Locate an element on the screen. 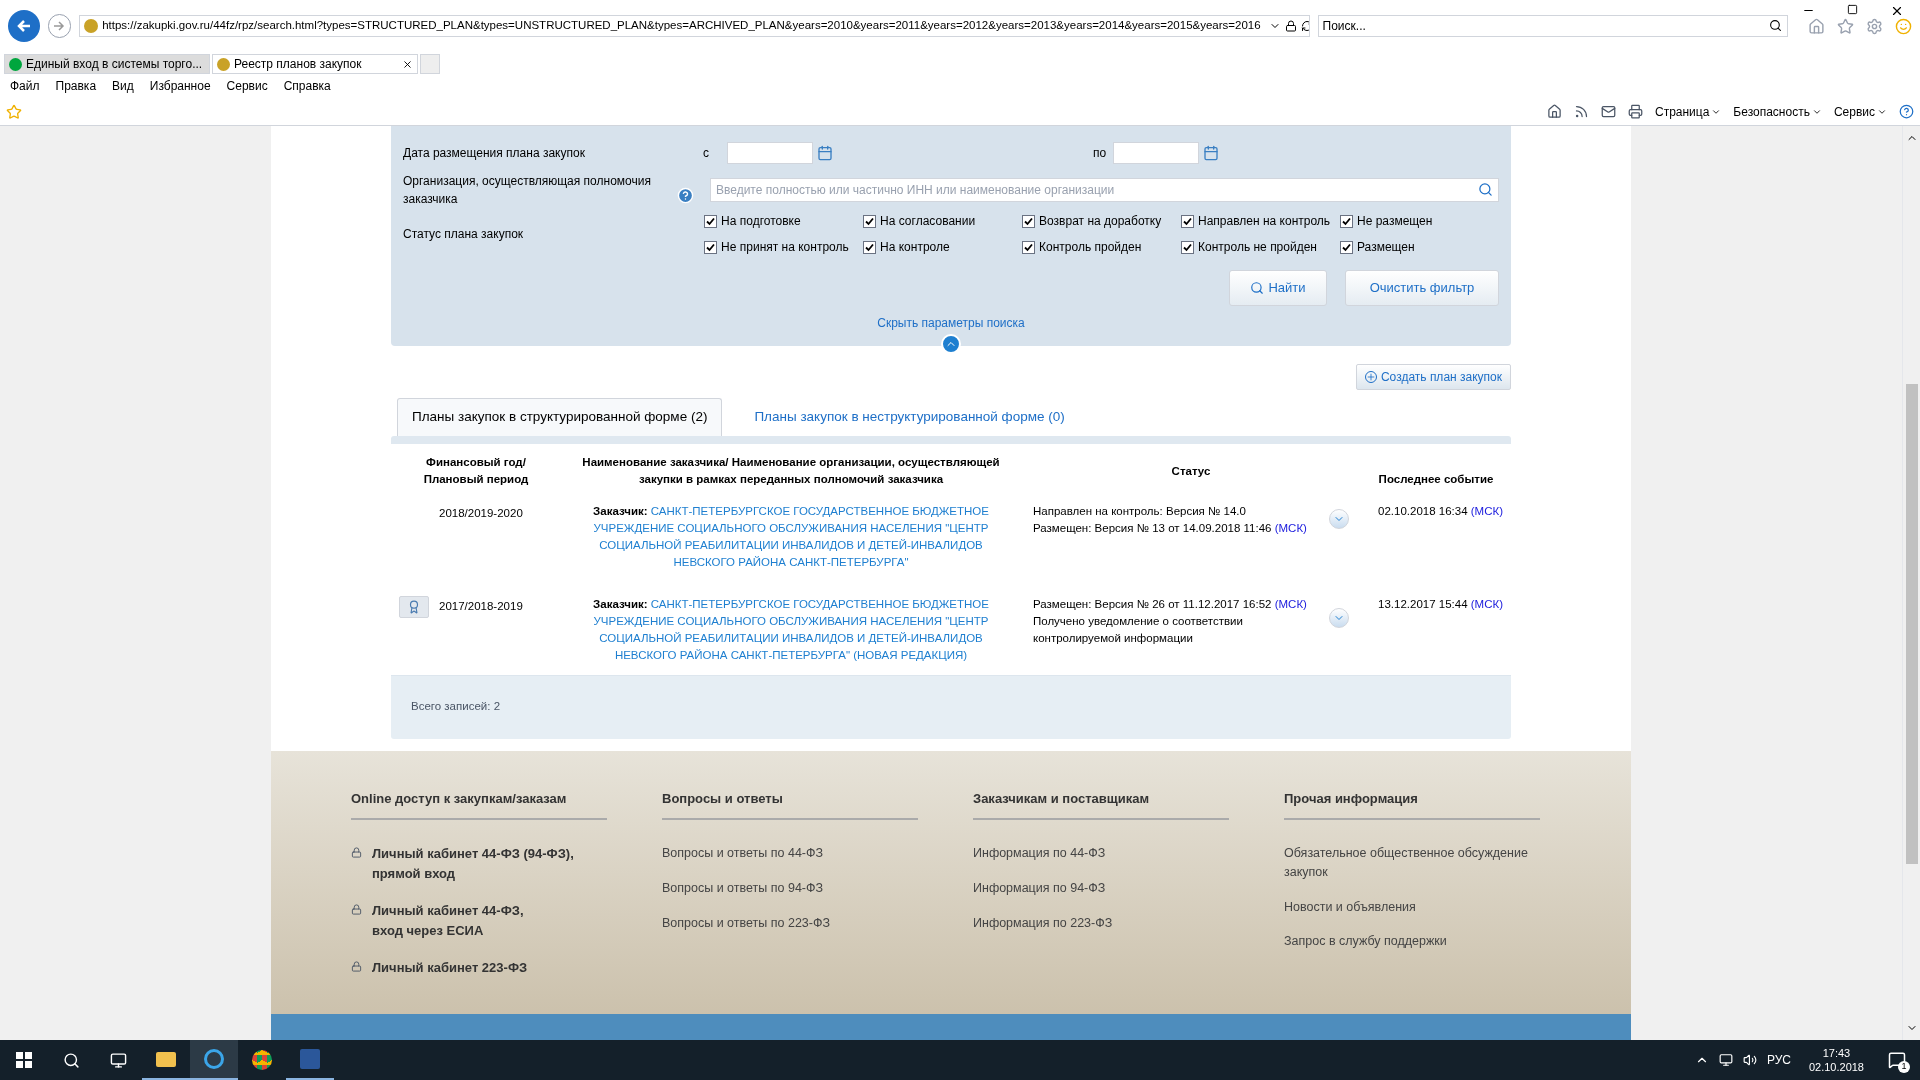 Image resolution: width=1920 pixels, height=1080 pixels. command-menu: Безопасность is located at coordinates (1777, 111).